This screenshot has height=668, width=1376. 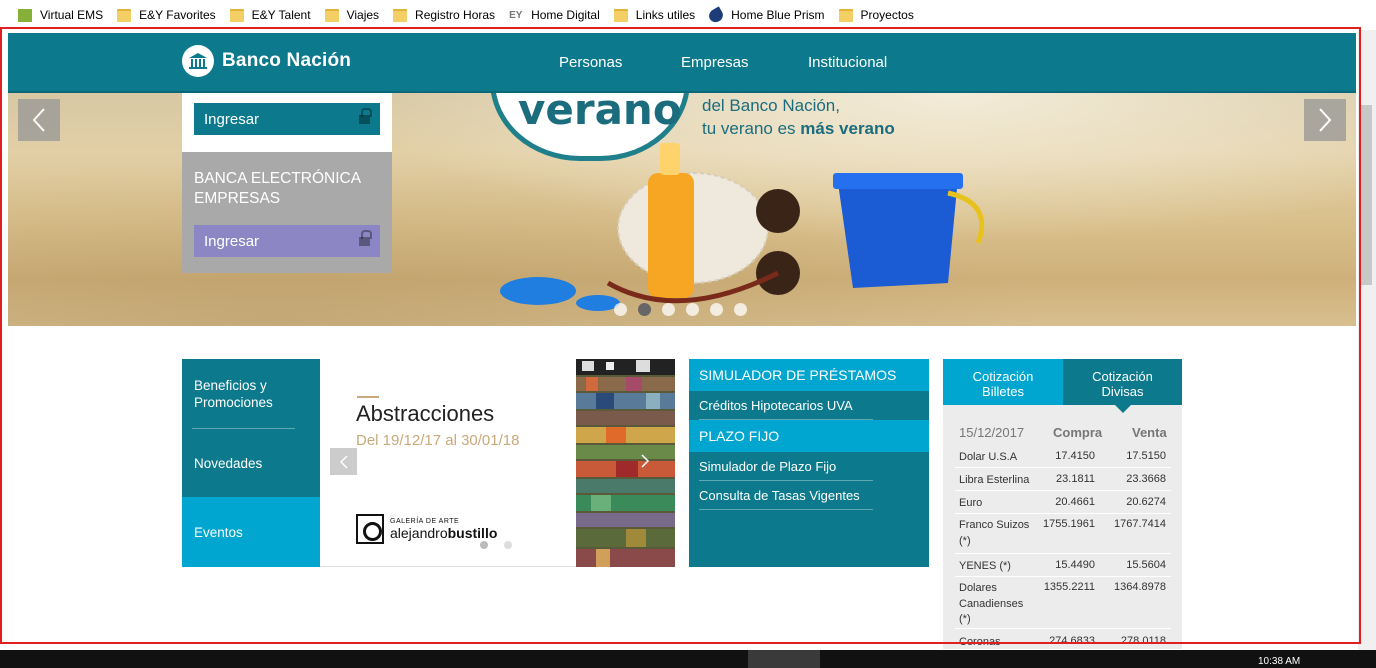 I want to click on bookmark-ey-favorites: E&Y Favorites, so click(x=166, y=15).